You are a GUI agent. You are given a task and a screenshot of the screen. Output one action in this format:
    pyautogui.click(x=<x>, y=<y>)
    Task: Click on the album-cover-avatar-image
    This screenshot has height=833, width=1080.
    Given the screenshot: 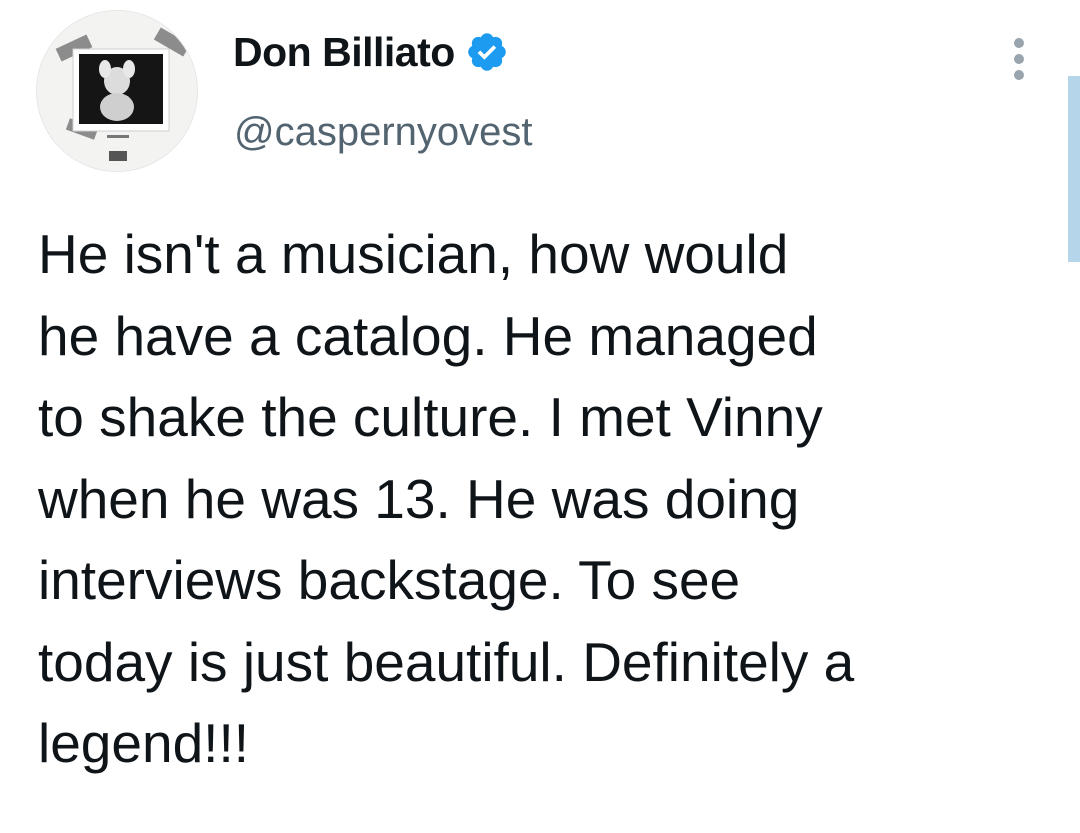 What is the action you would take?
    pyautogui.click(x=117, y=91)
    